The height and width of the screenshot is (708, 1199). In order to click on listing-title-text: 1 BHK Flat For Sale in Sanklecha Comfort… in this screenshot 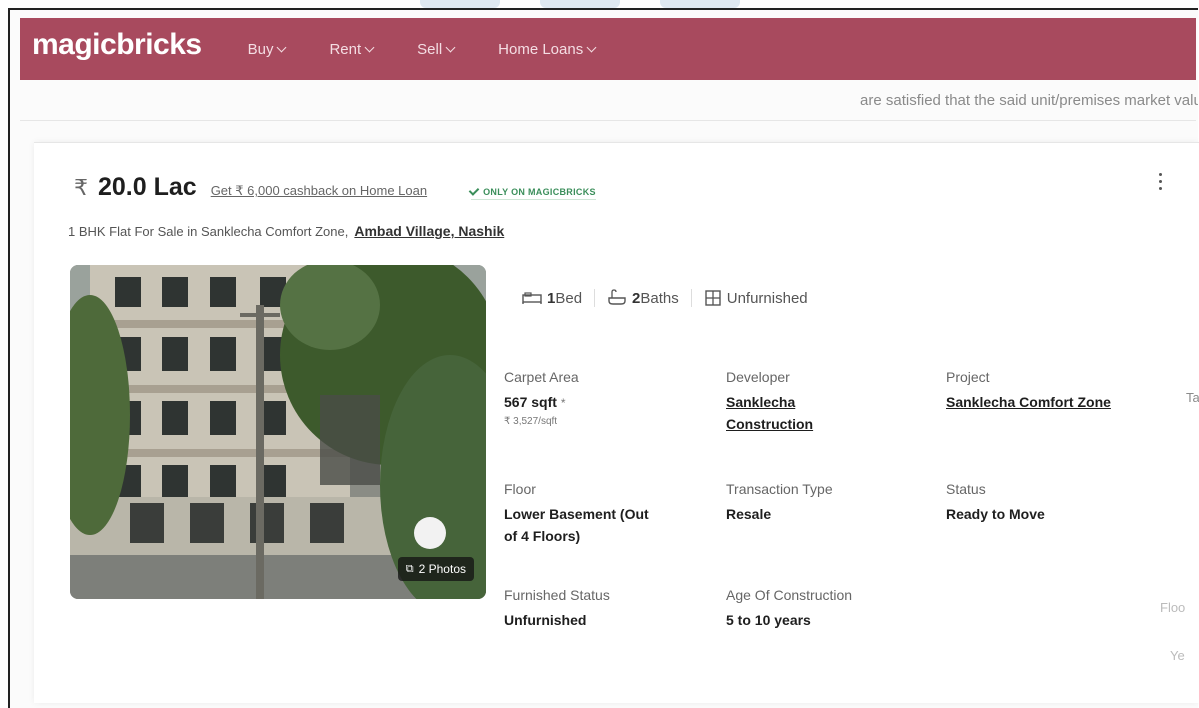, I will do `click(208, 231)`.